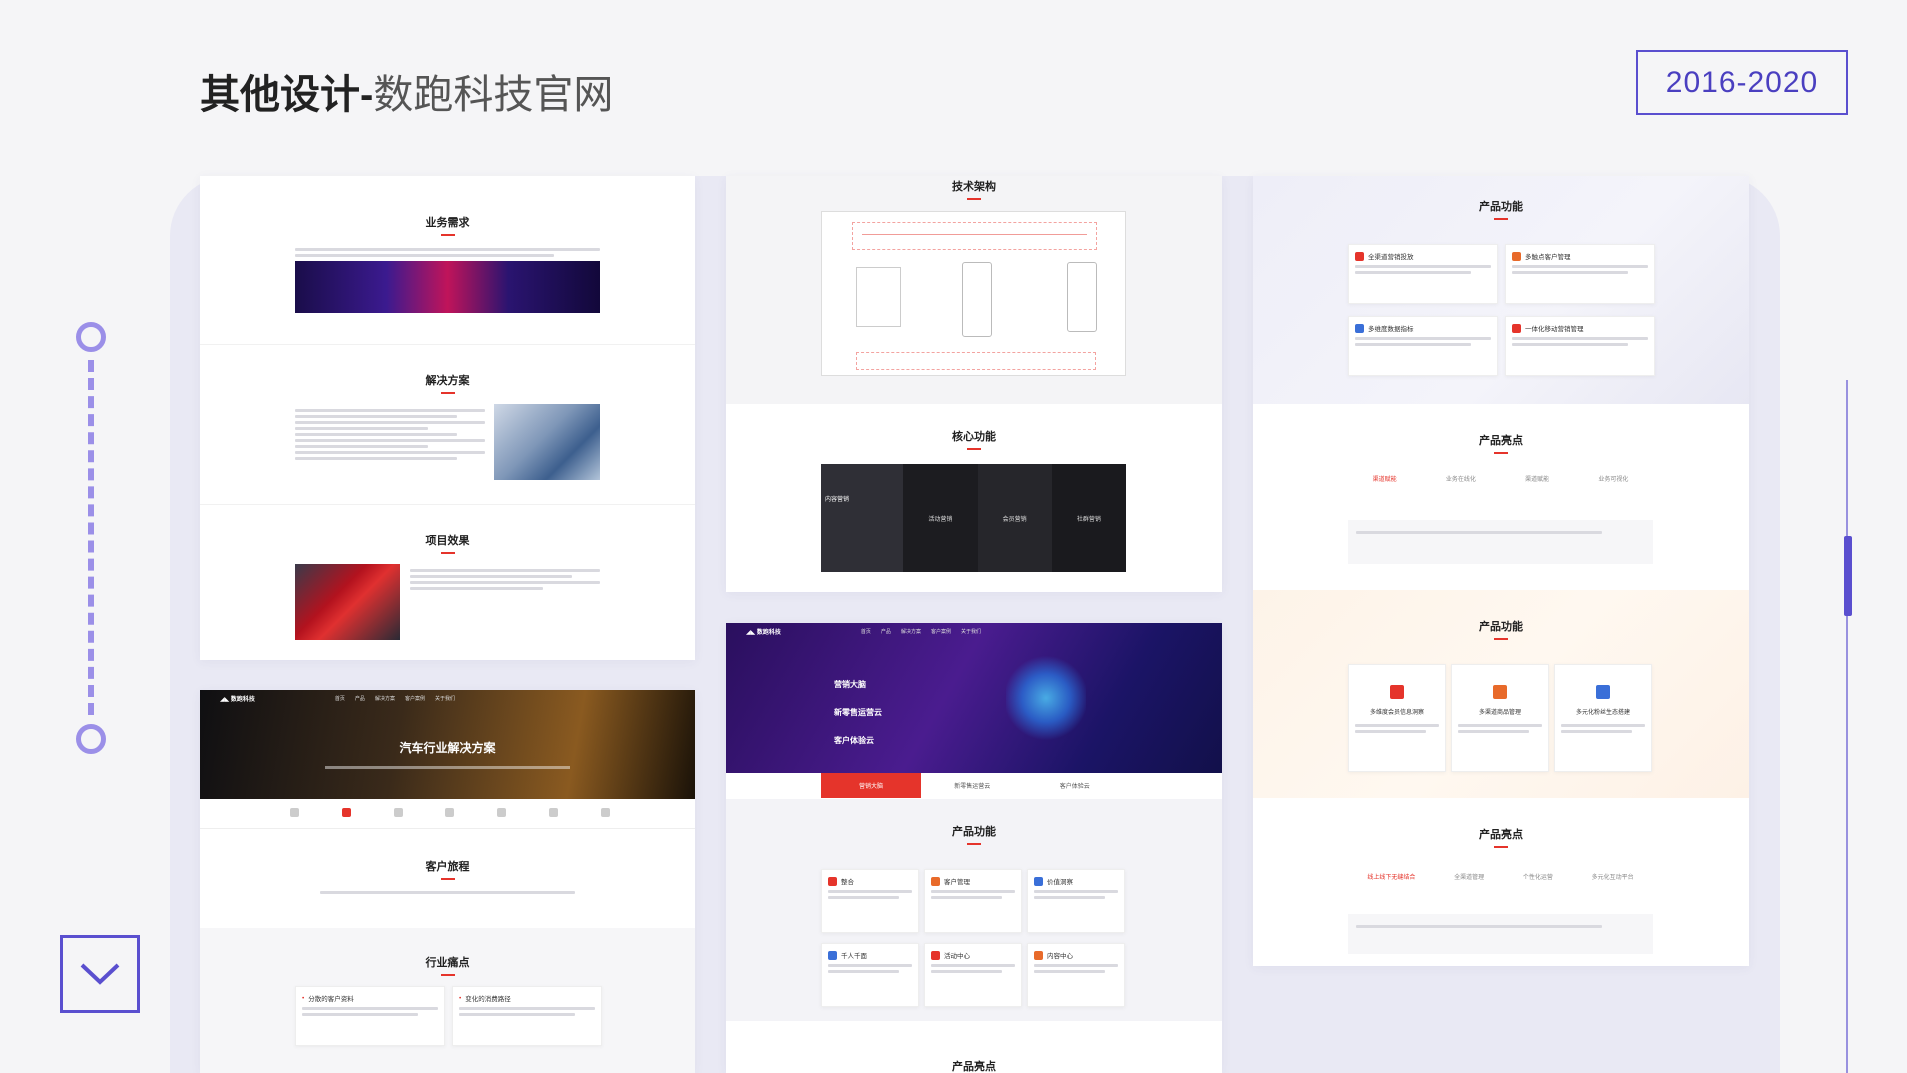 Image resolution: width=1907 pixels, height=1073 pixels. What do you see at coordinates (447, 965) in the screenshot?
I see `pain-title: 行业痛点` at bounding box center [447, 965].